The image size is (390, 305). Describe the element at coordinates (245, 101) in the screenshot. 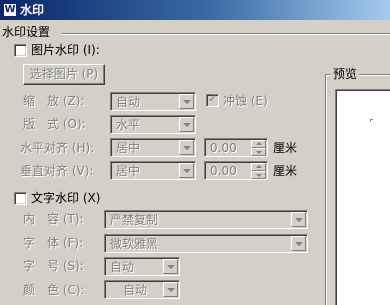

I see `washout-label: 冲蚀 (E)` at that location.